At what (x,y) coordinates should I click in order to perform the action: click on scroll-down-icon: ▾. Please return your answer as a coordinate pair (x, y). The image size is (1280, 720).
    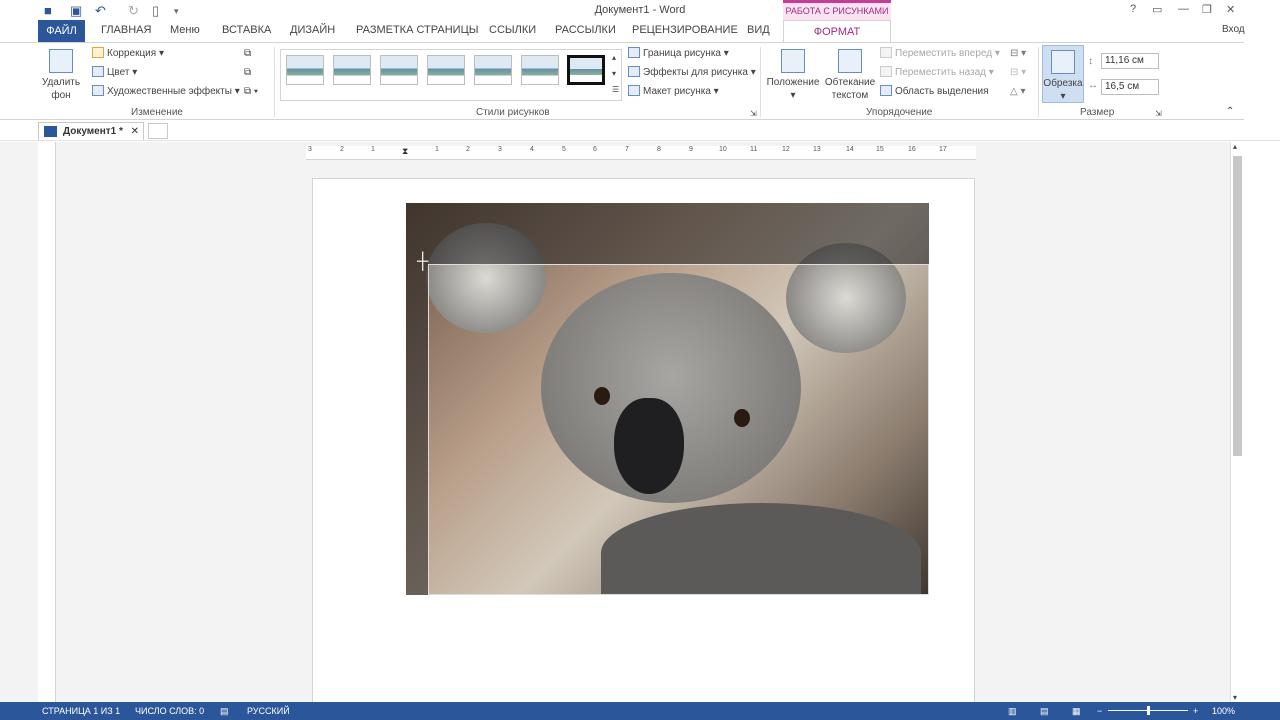
    Looking at the image, I should click on (1235, 697).